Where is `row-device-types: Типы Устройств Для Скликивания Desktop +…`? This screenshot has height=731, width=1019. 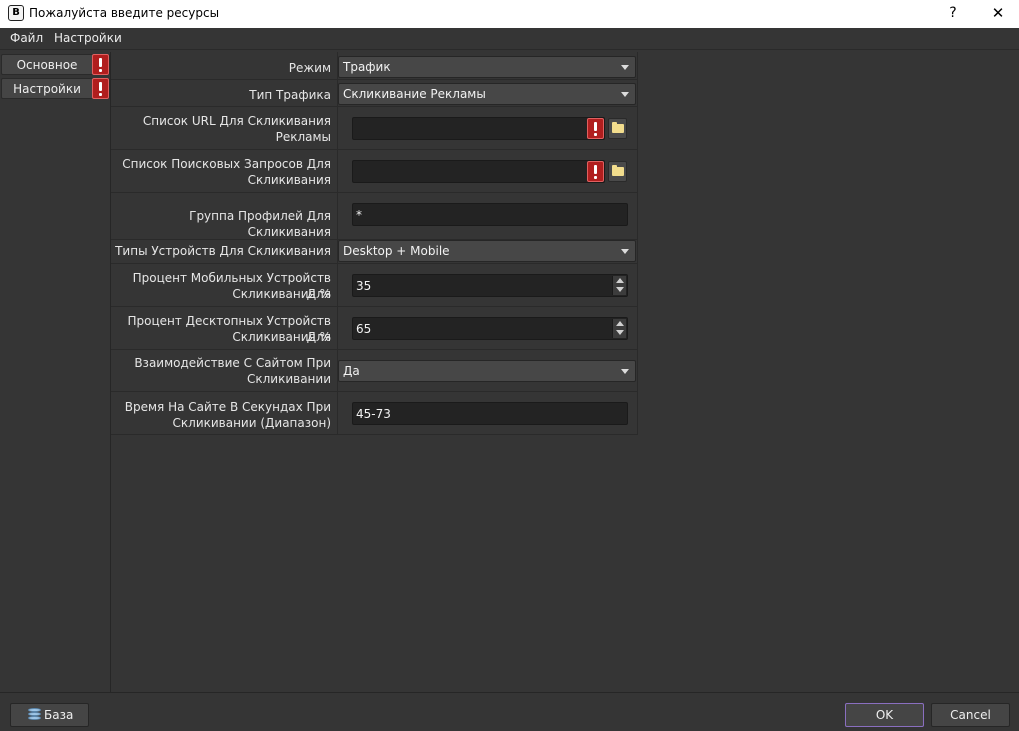 row-device-types: Типы Устройств Для Скликивания Desktop +… is located at coordinates (374, 252).